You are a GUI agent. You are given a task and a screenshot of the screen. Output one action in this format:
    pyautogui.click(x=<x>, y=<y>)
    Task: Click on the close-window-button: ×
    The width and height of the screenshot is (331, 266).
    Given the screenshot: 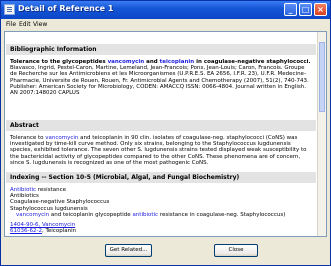 What is the action you would take?
    pyautogui.click(x=320, y=9)
    